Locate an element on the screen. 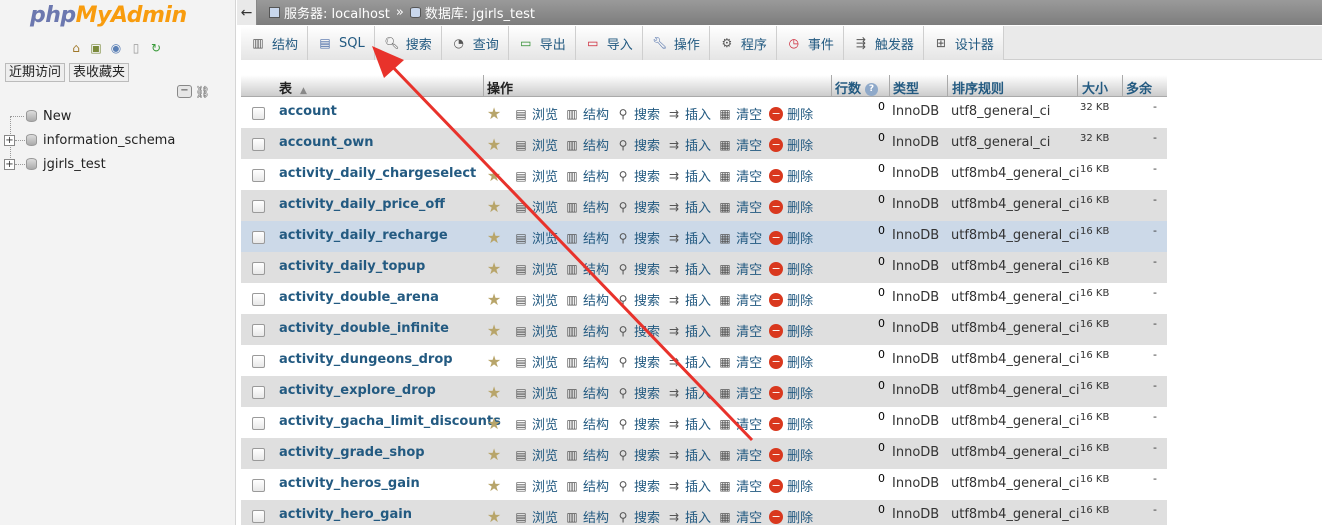 This screenshot has height=525, width=1322. tab-designer: ⊞ 设计器 is located at coordinates (963, 43).